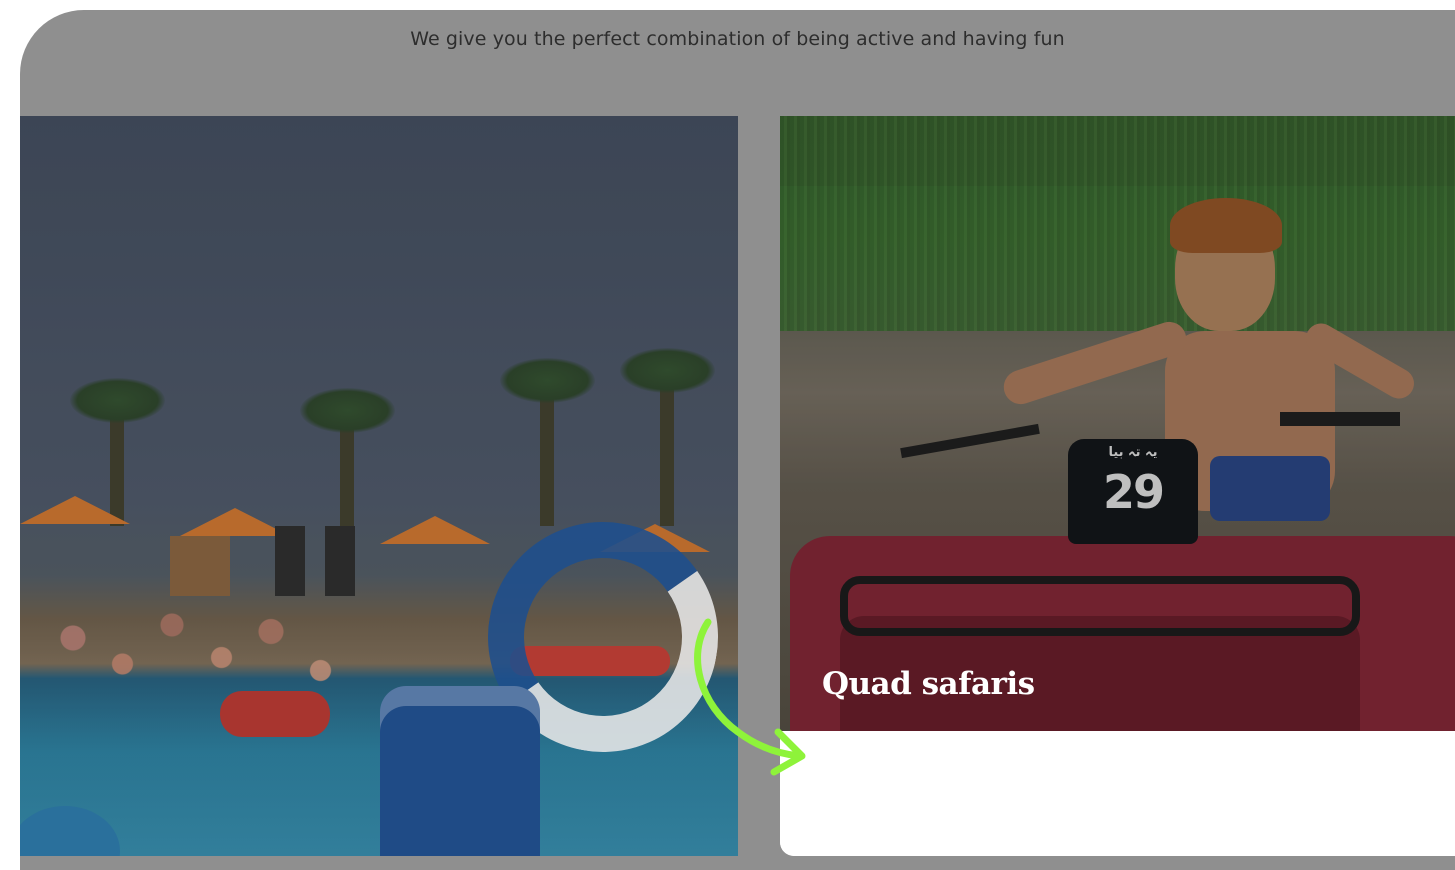 The width and height of the screenshot is (1455, 870). What do you see at coordinates (275, 714) in the screenshot?
I see `inflatable-tube` at bounding box center [275, 714].